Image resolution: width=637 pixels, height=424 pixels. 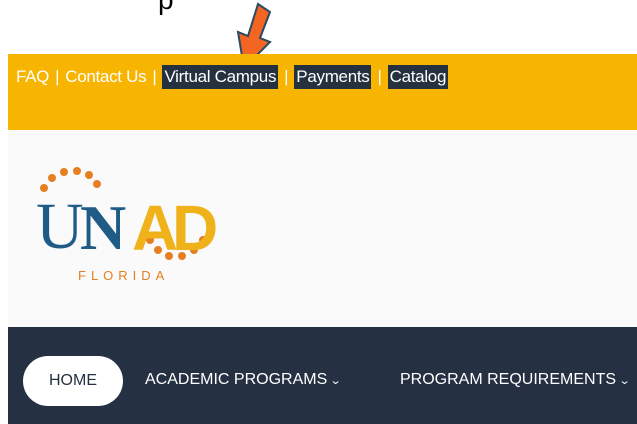 What do you see at coordinates (103, 227) in the screenshot?
I see `logo-letter: N` at bounding box center [103, 227].